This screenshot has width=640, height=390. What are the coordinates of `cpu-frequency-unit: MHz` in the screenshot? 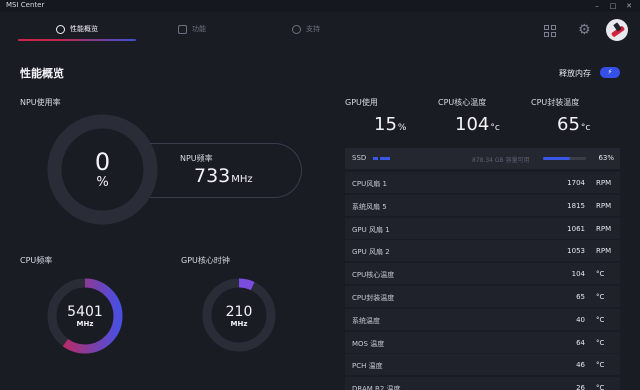 It's located at (85, 324).